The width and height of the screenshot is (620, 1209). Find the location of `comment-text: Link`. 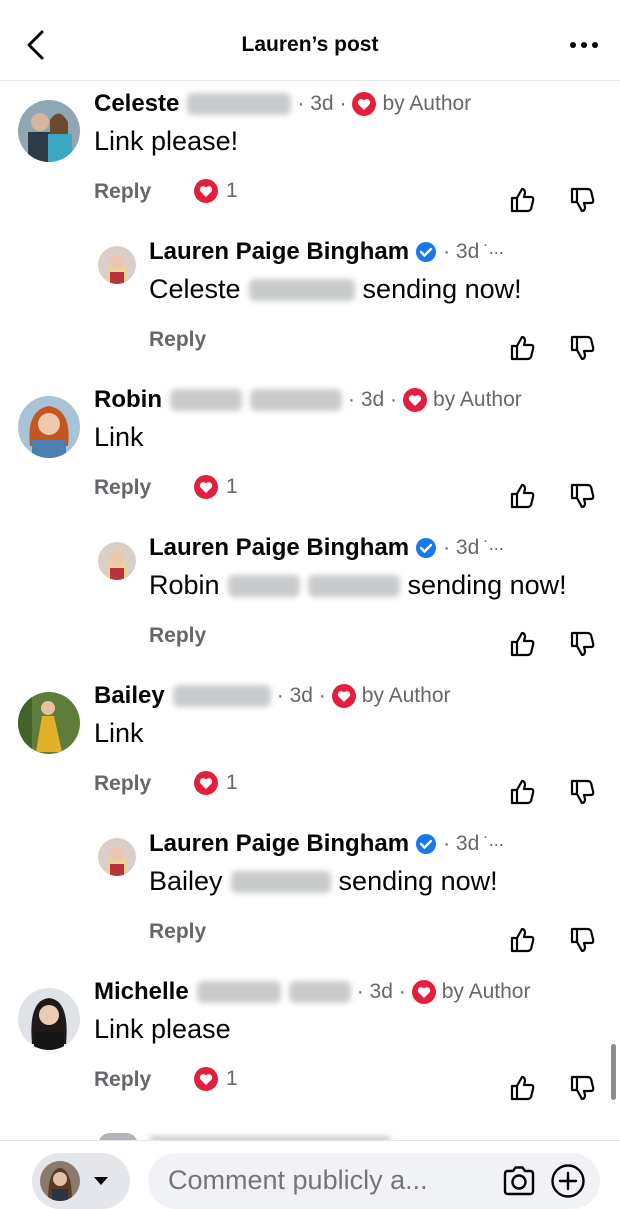

comment-text: Link is located at coordinates (119, 437).